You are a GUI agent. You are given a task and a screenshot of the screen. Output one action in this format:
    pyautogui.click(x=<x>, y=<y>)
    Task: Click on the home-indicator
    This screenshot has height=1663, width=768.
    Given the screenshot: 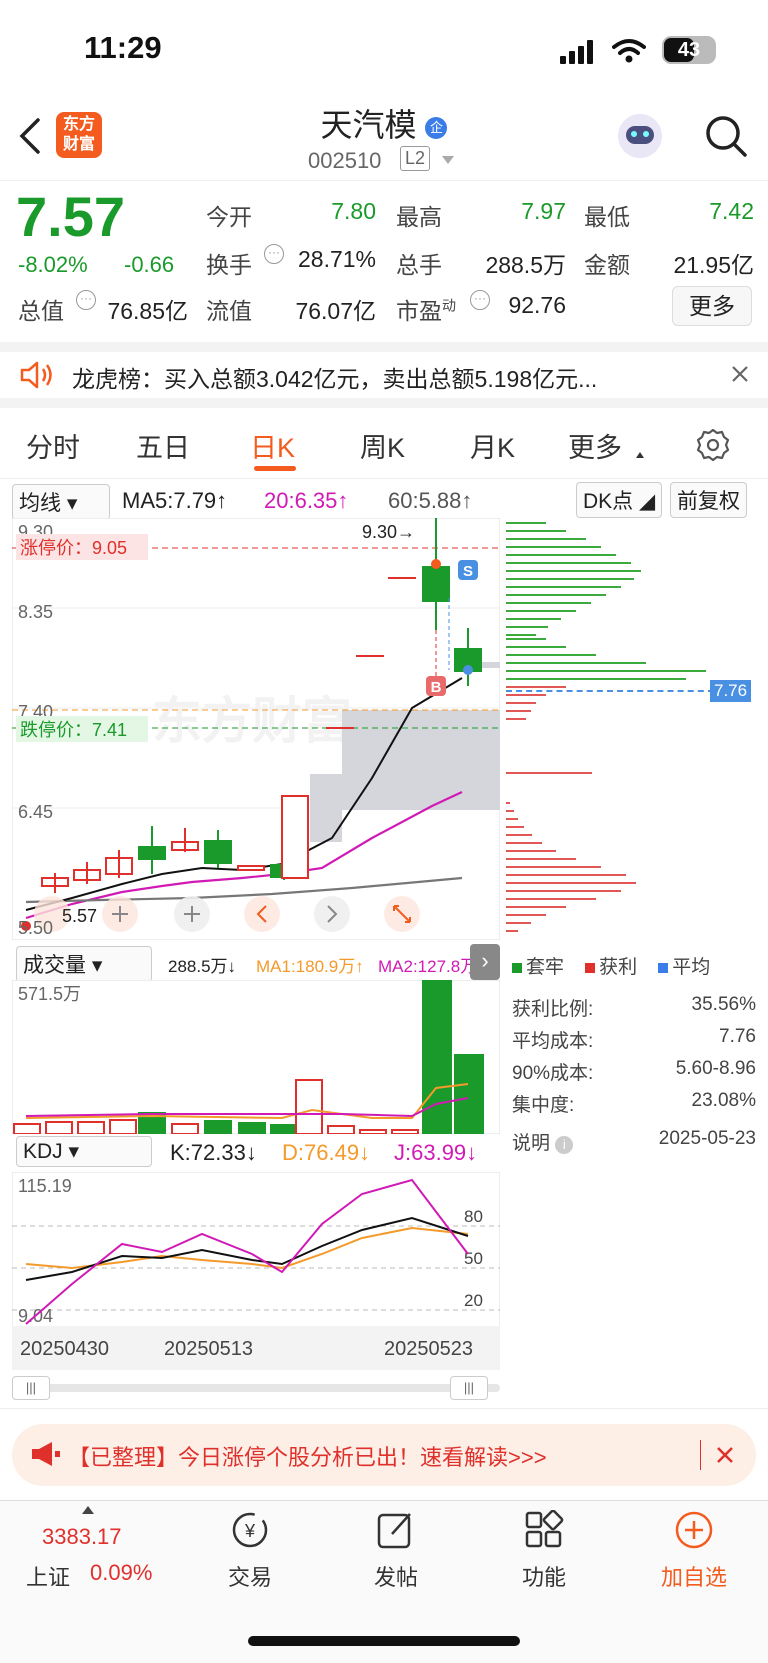 What is the action you would take?
    pyautogui.click(x=384, y=1641)
    